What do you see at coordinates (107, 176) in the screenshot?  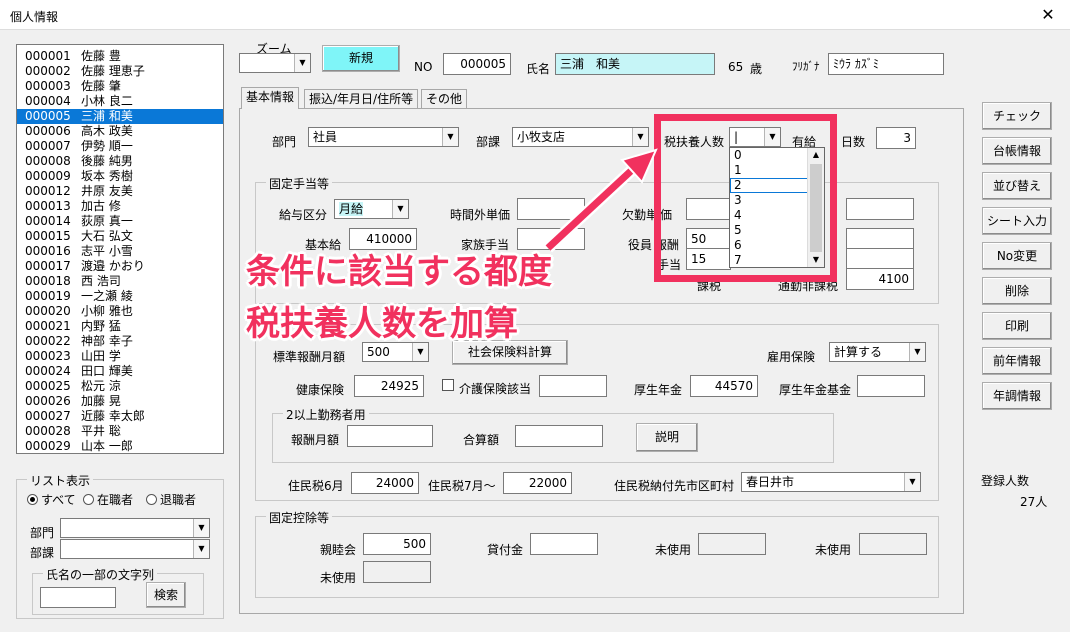 I see `employee-name: 坂本 秀樹` at bounding box center [107, 176].